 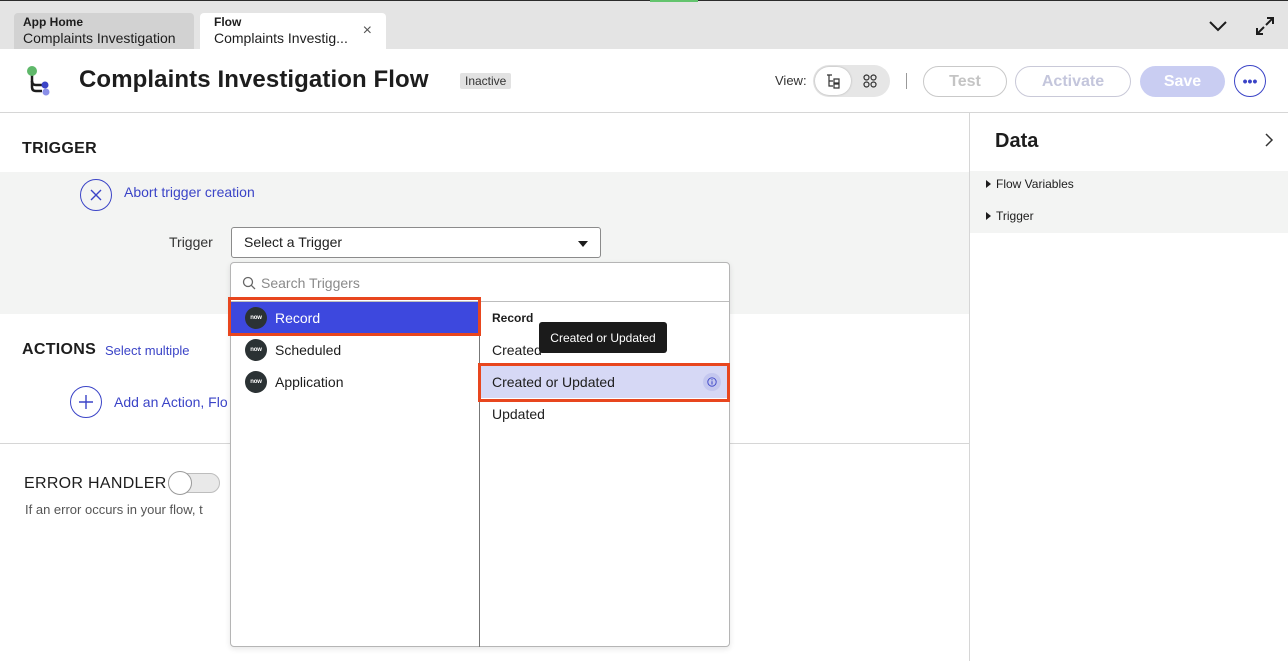 What do you see at coordinates (367, 31) in the screenshot?
I see `close-tab-icon: ×` at bounding box center [367, 31].